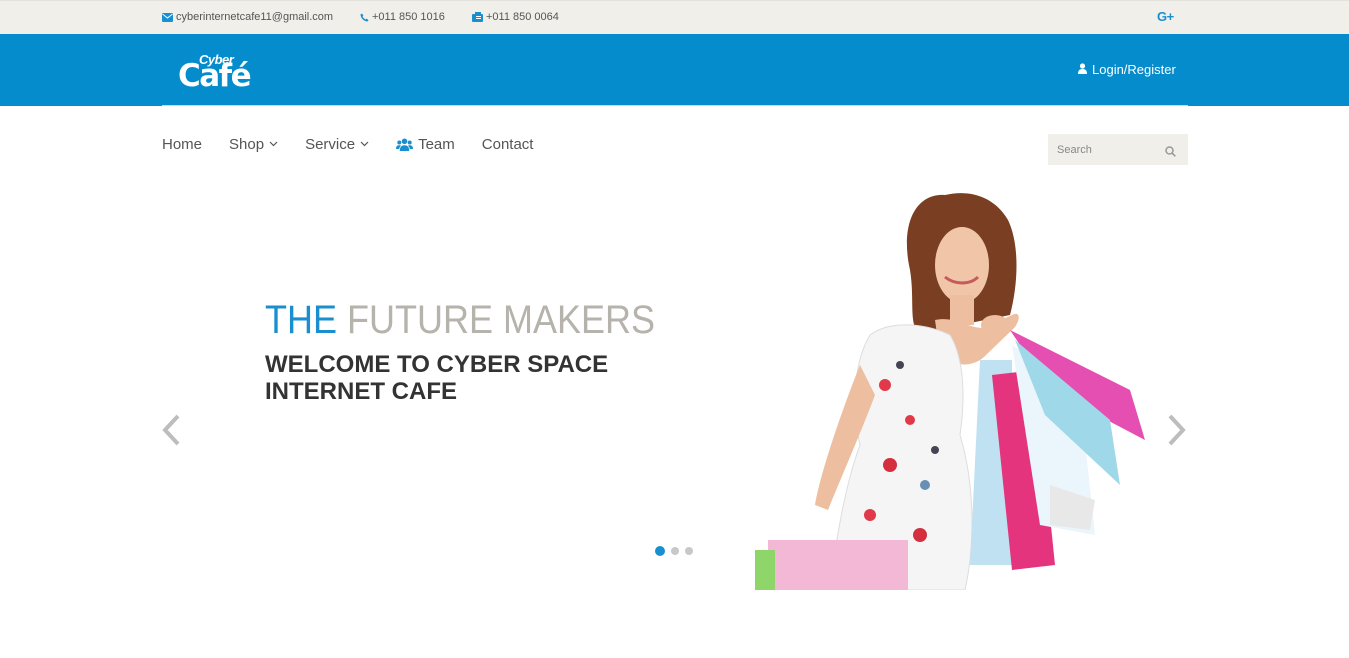  I want to click on header-divider, so click(675, 105).